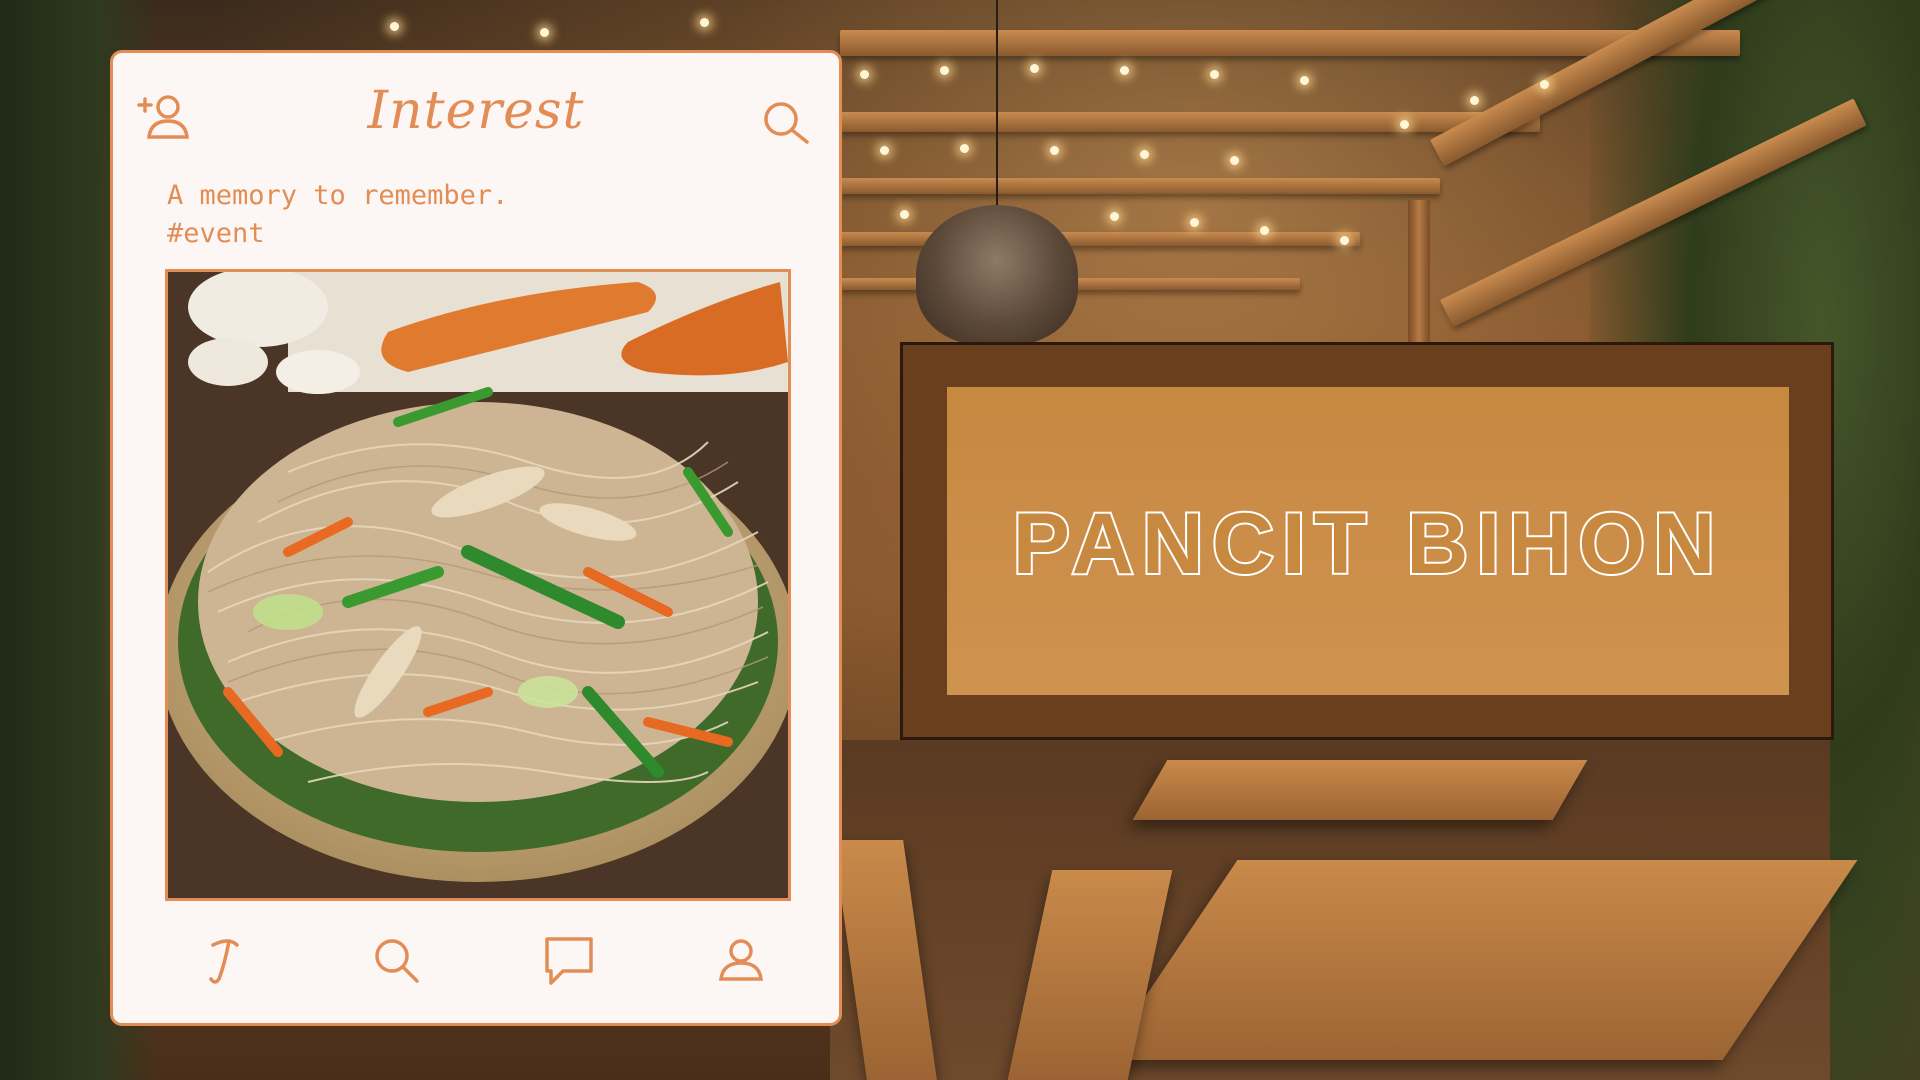 The height and width of the screenshot is (1080, 1920). Describe the element at coordinates (569, 961) in the screenshot. I see `chat-icon` at that location.